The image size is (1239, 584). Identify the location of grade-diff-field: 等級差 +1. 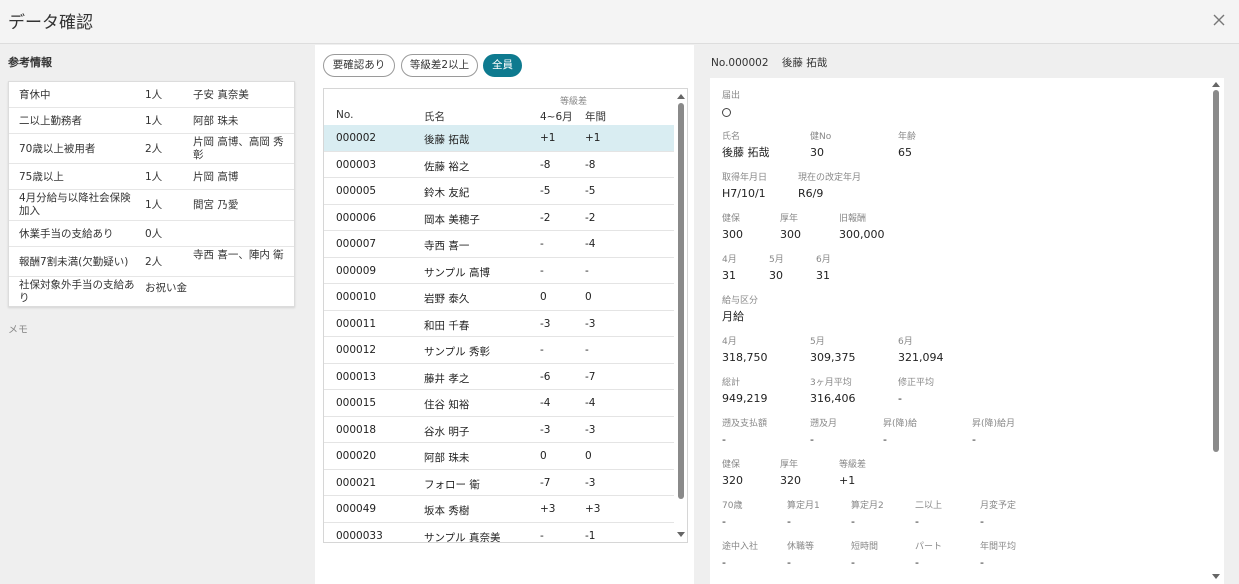
(852, 474).